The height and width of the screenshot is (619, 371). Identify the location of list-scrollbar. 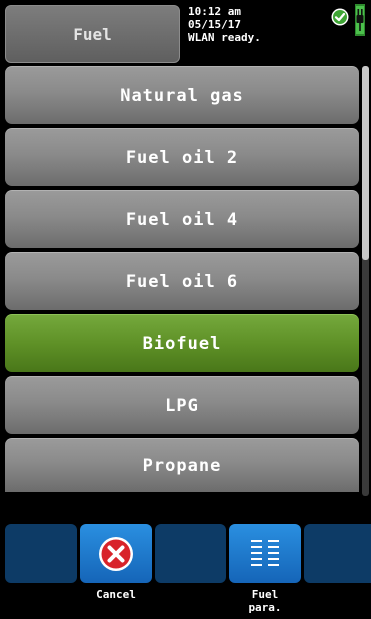
(365, 281).